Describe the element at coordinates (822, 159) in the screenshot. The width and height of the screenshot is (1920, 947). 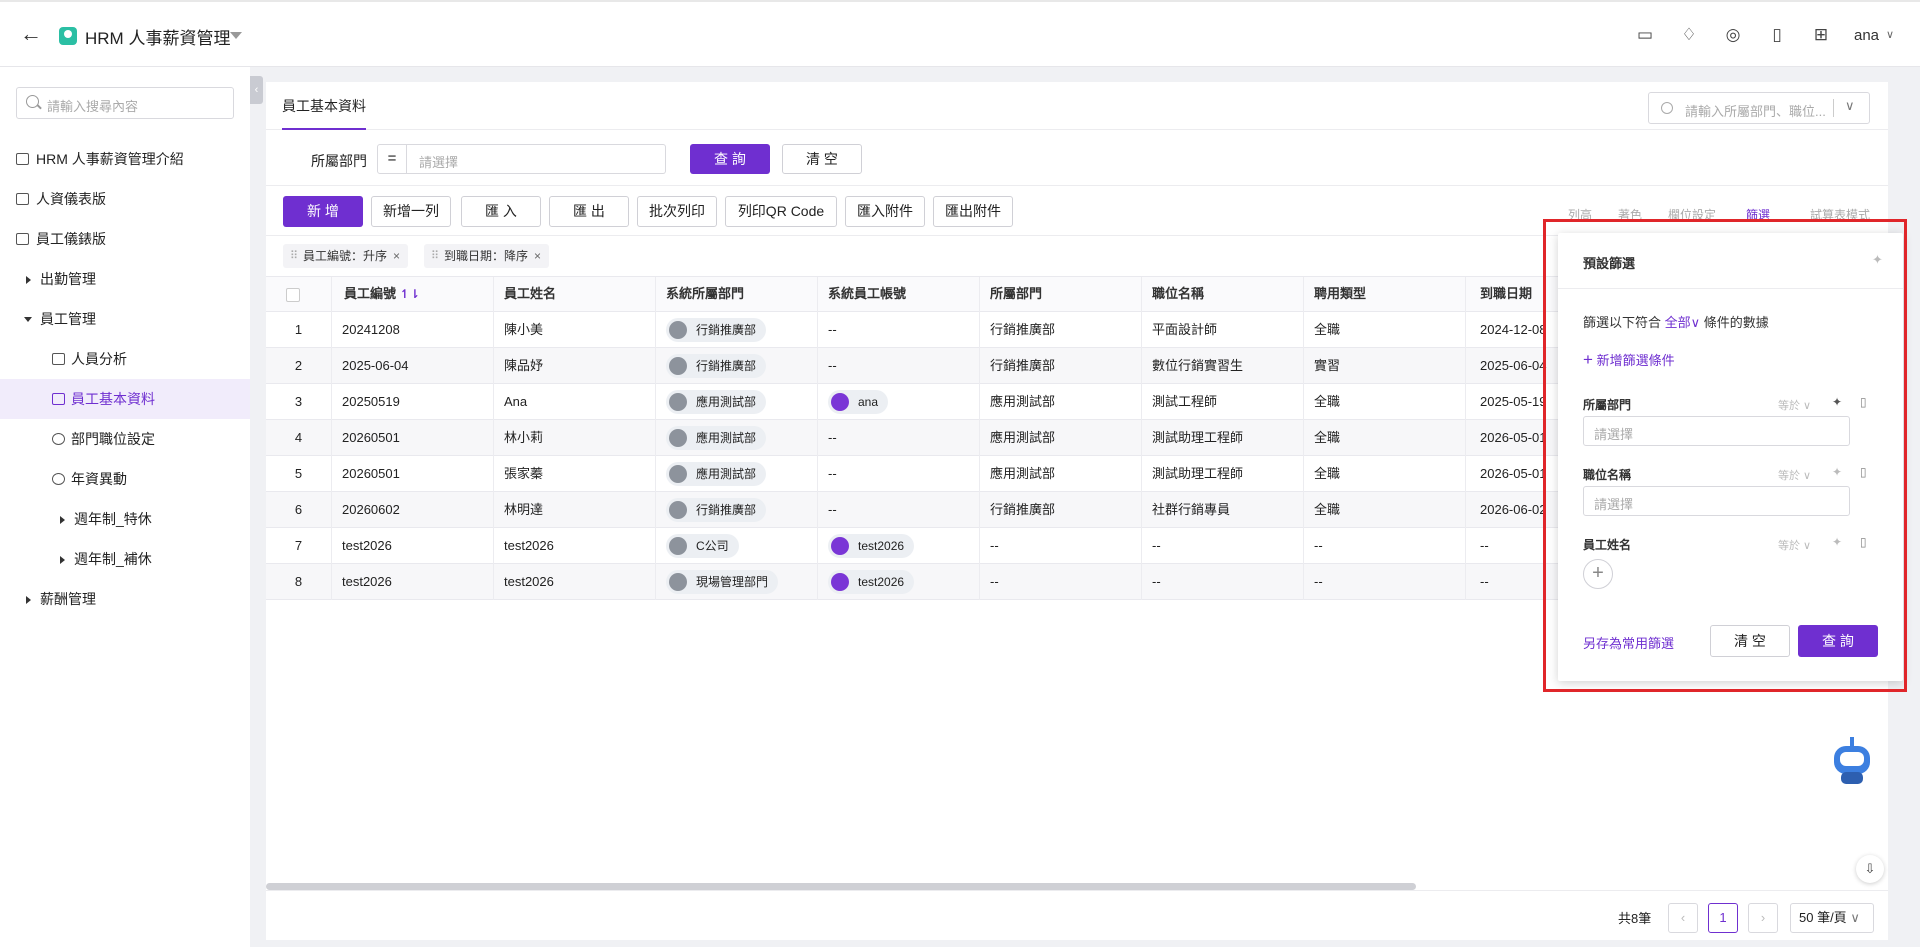
I see `clear-button: 清 空` at that location.